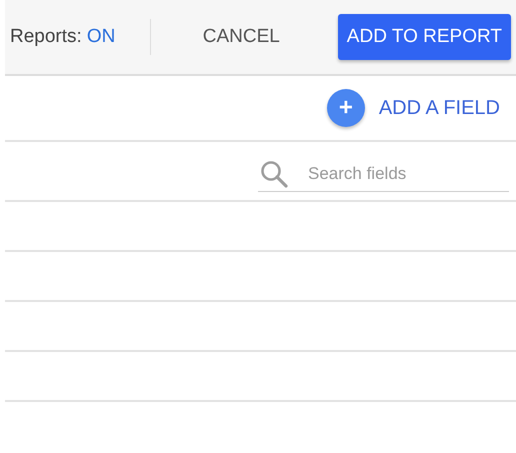 This screenshot has width=516, height=453. I want to click on add-field-button: + ADD A FIELD, so click(413, 108).